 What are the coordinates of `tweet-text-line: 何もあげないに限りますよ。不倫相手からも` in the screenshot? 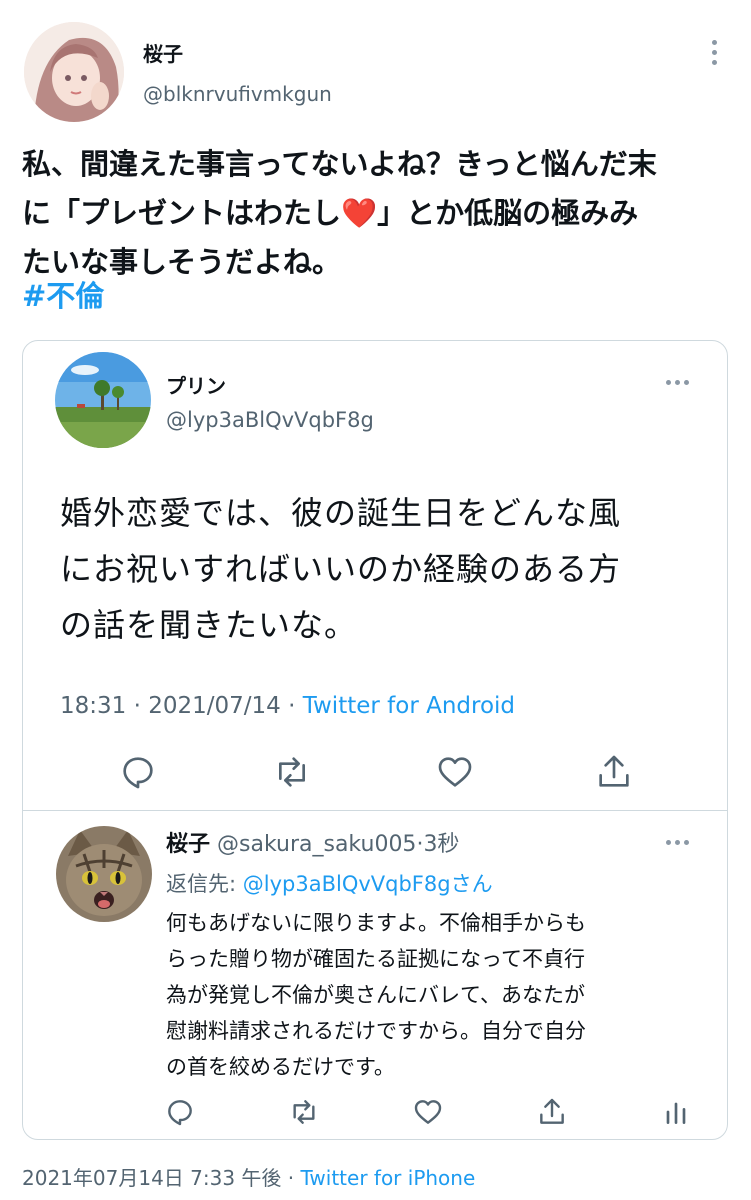 It's located at (376, 923).